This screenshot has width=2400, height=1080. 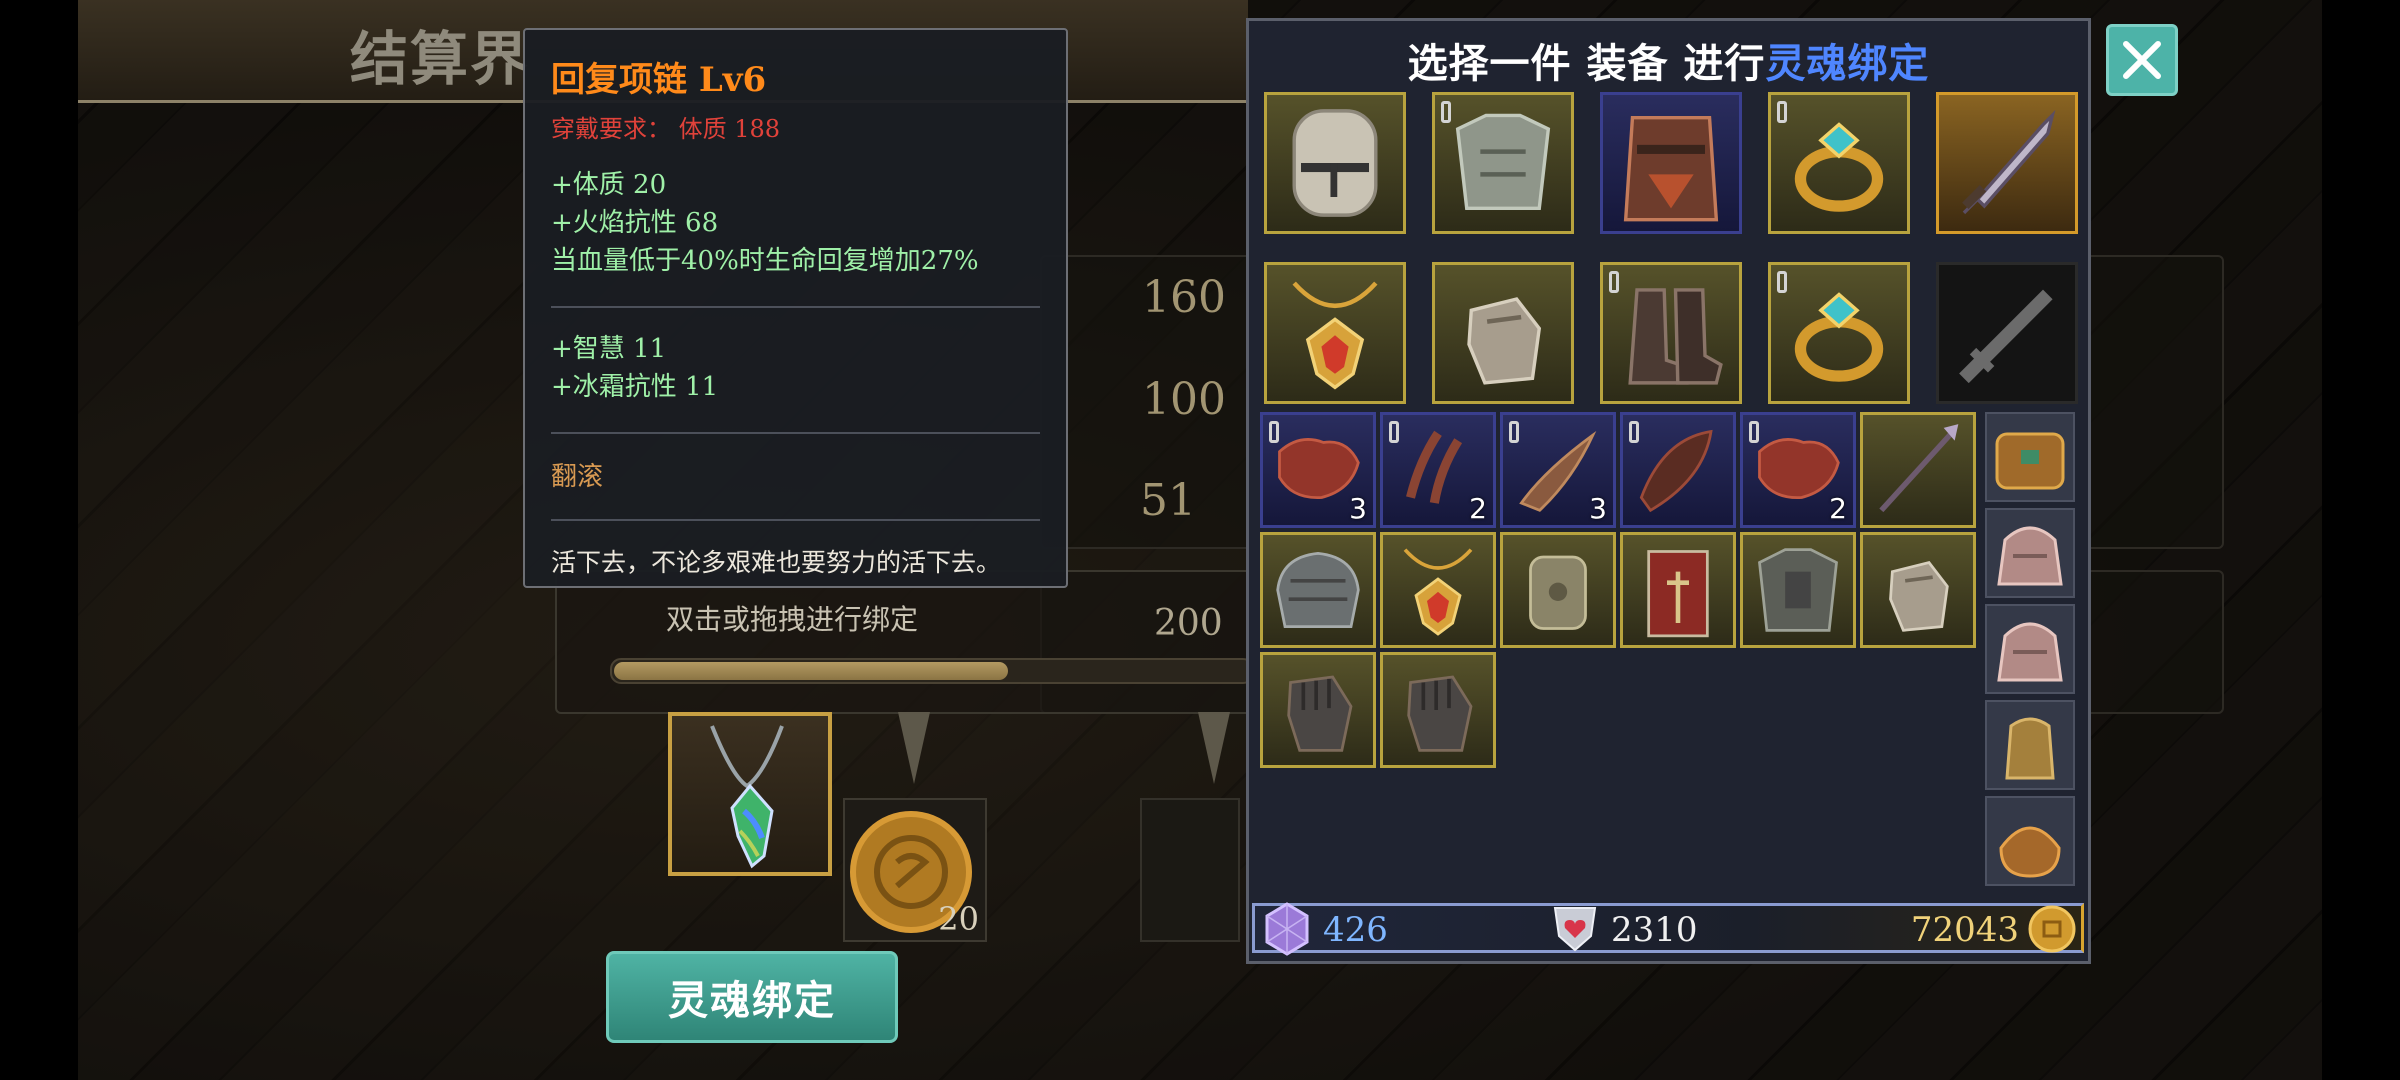 I want to click on result-screen-title: 结算界, so click(x=440, y=59).